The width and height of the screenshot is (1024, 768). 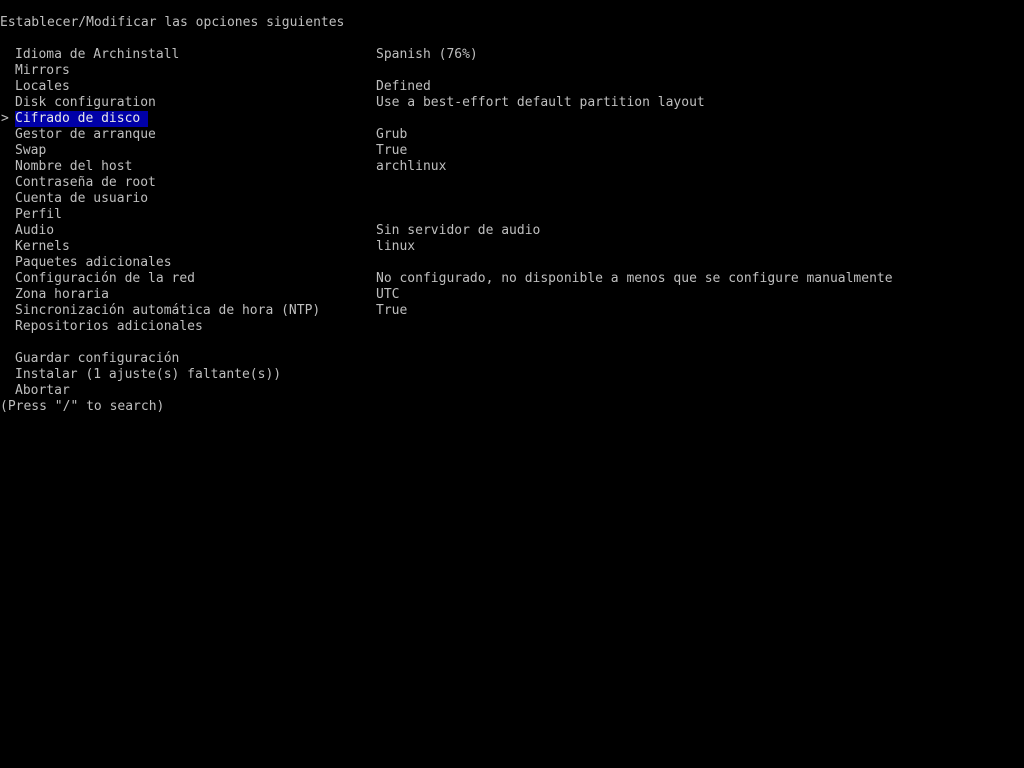 I want to click on menu-item-label: Idioma de Archinstall, so click(x=97, y=54).